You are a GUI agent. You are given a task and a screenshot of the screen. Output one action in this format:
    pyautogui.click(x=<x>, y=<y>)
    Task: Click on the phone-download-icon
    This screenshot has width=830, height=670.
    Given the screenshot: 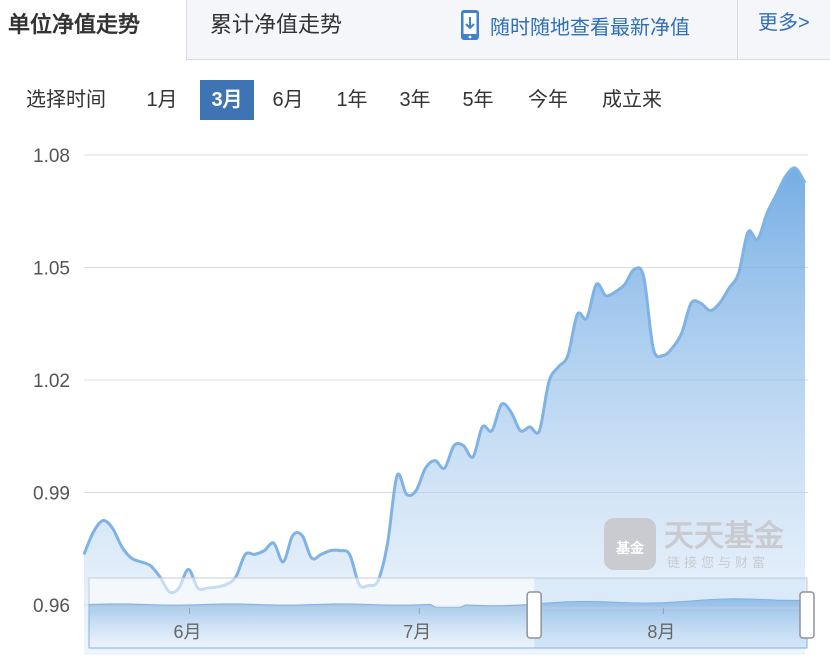 What is the action you would take?
    pyautogui.click(x=470, y=25)
    